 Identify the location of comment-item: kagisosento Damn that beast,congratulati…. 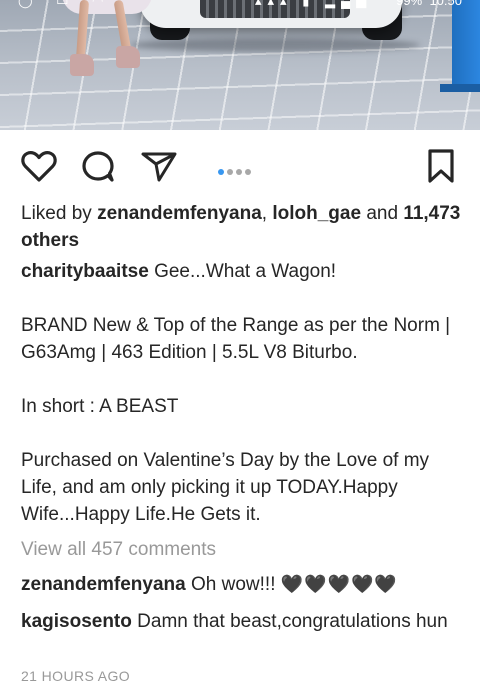
(241, 621).